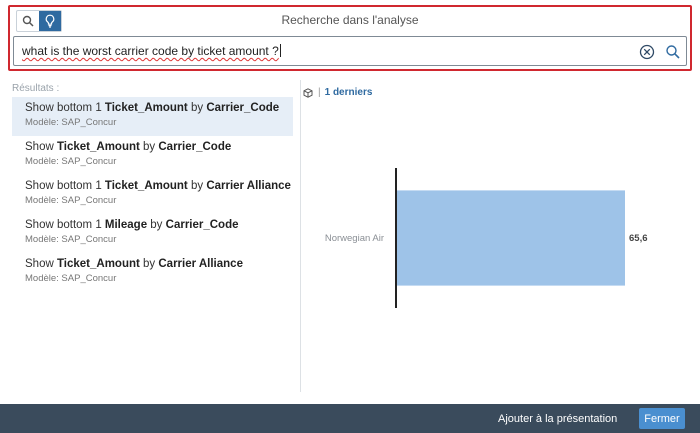 The width and height of the screenshot is (700, 433). I want to click on chart-header: | 1 derniers, so click(337, 92).